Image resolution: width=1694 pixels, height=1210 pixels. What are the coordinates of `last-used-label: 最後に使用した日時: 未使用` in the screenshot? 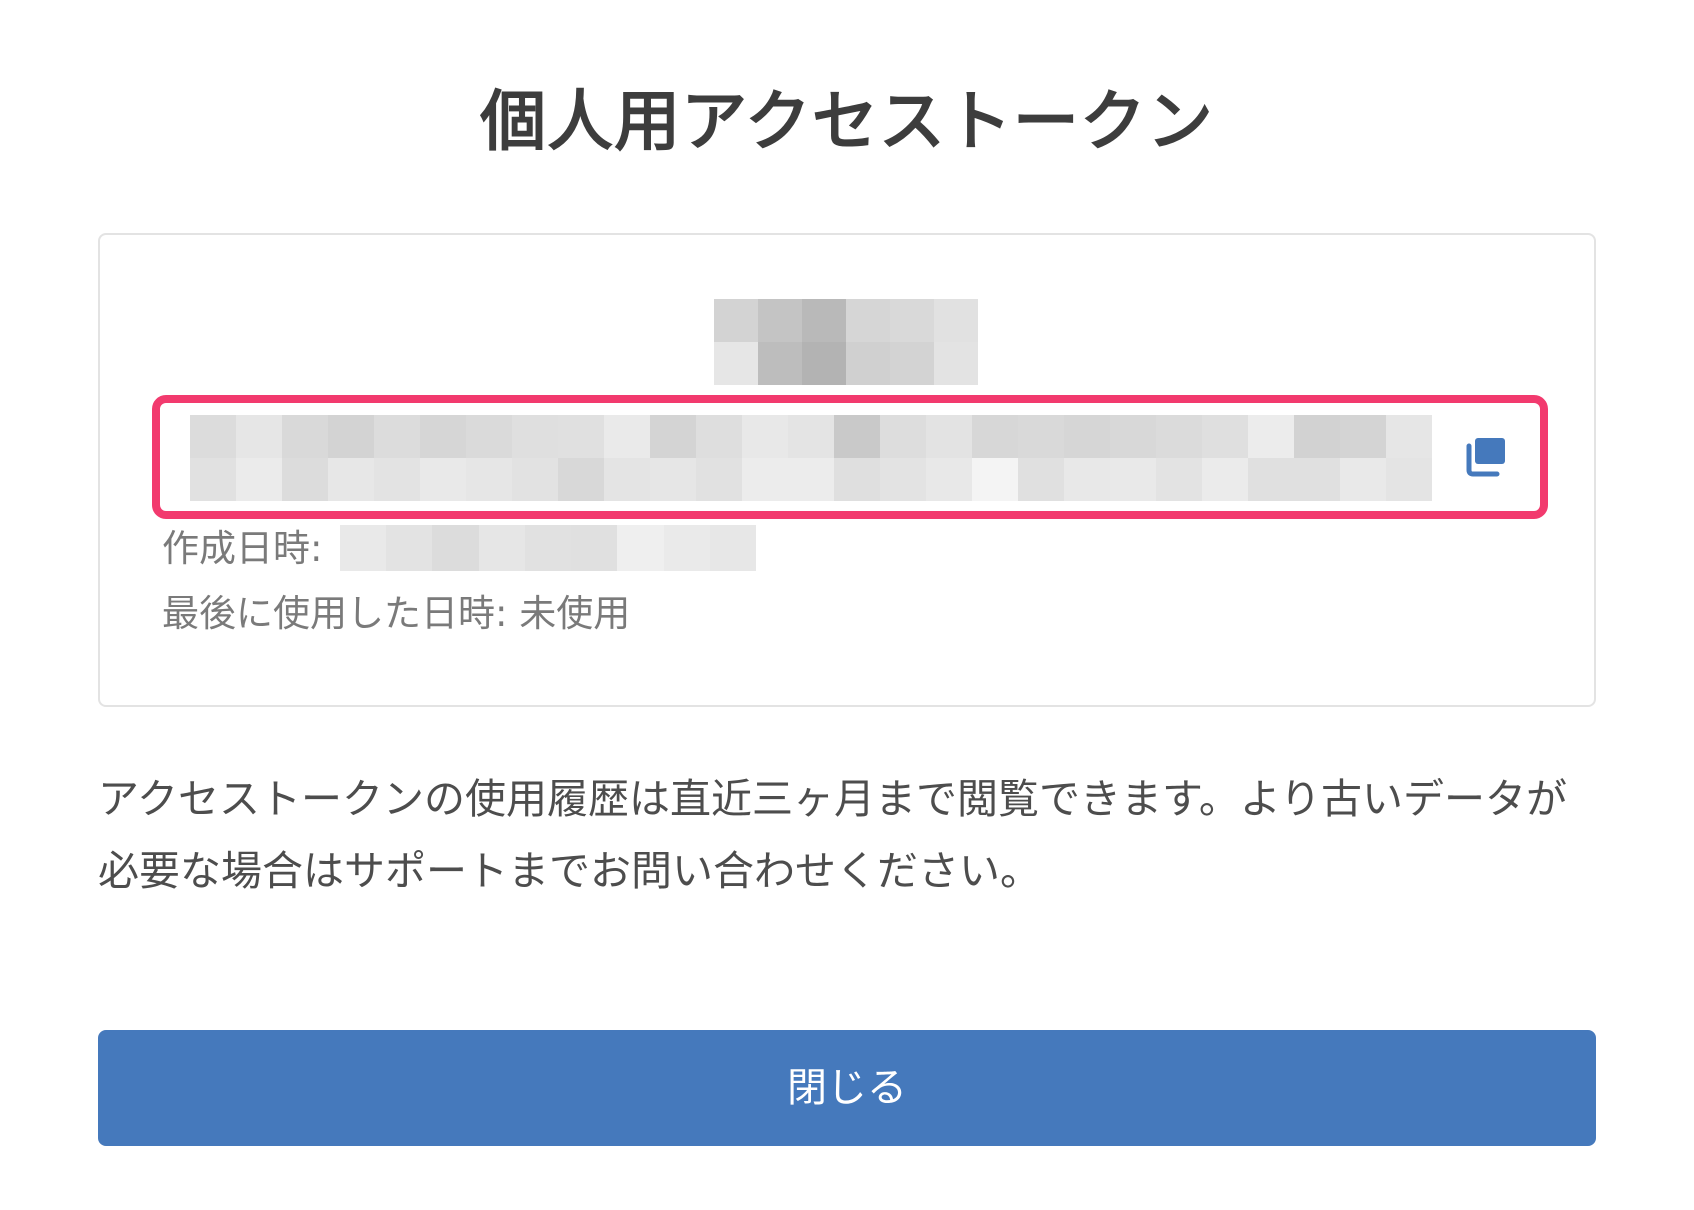 It's located at (396, 613).